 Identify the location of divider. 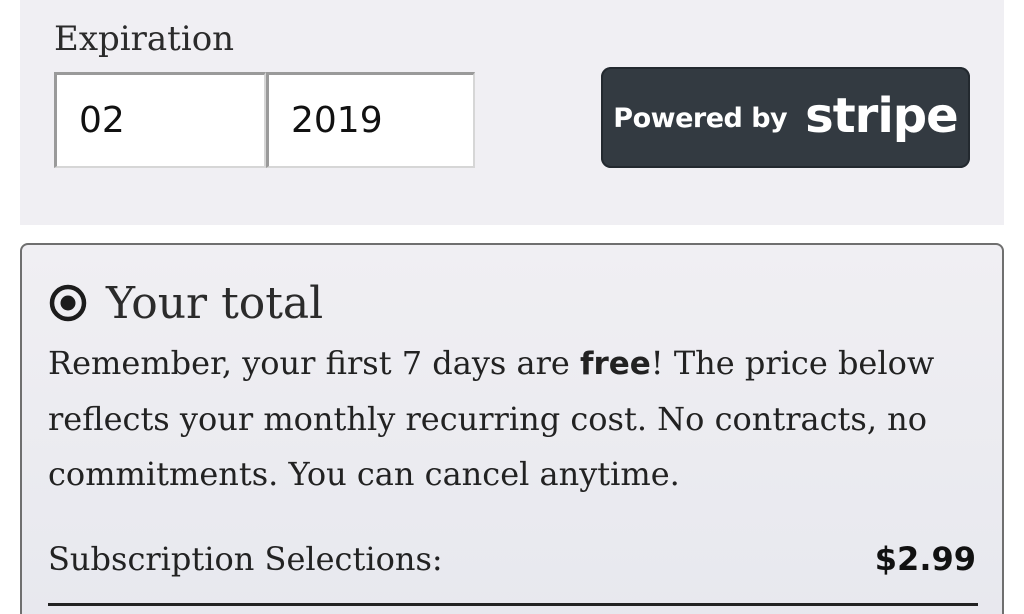
(513, 604).